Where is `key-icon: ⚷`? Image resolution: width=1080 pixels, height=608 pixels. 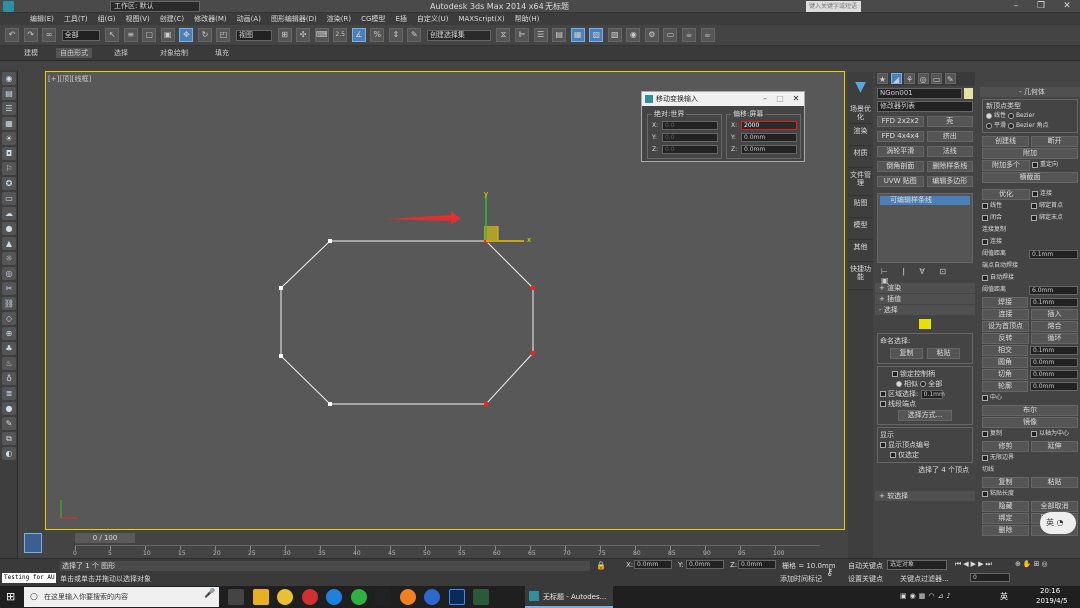
key-icon: ⚷ is located at coordinates (829, 572).